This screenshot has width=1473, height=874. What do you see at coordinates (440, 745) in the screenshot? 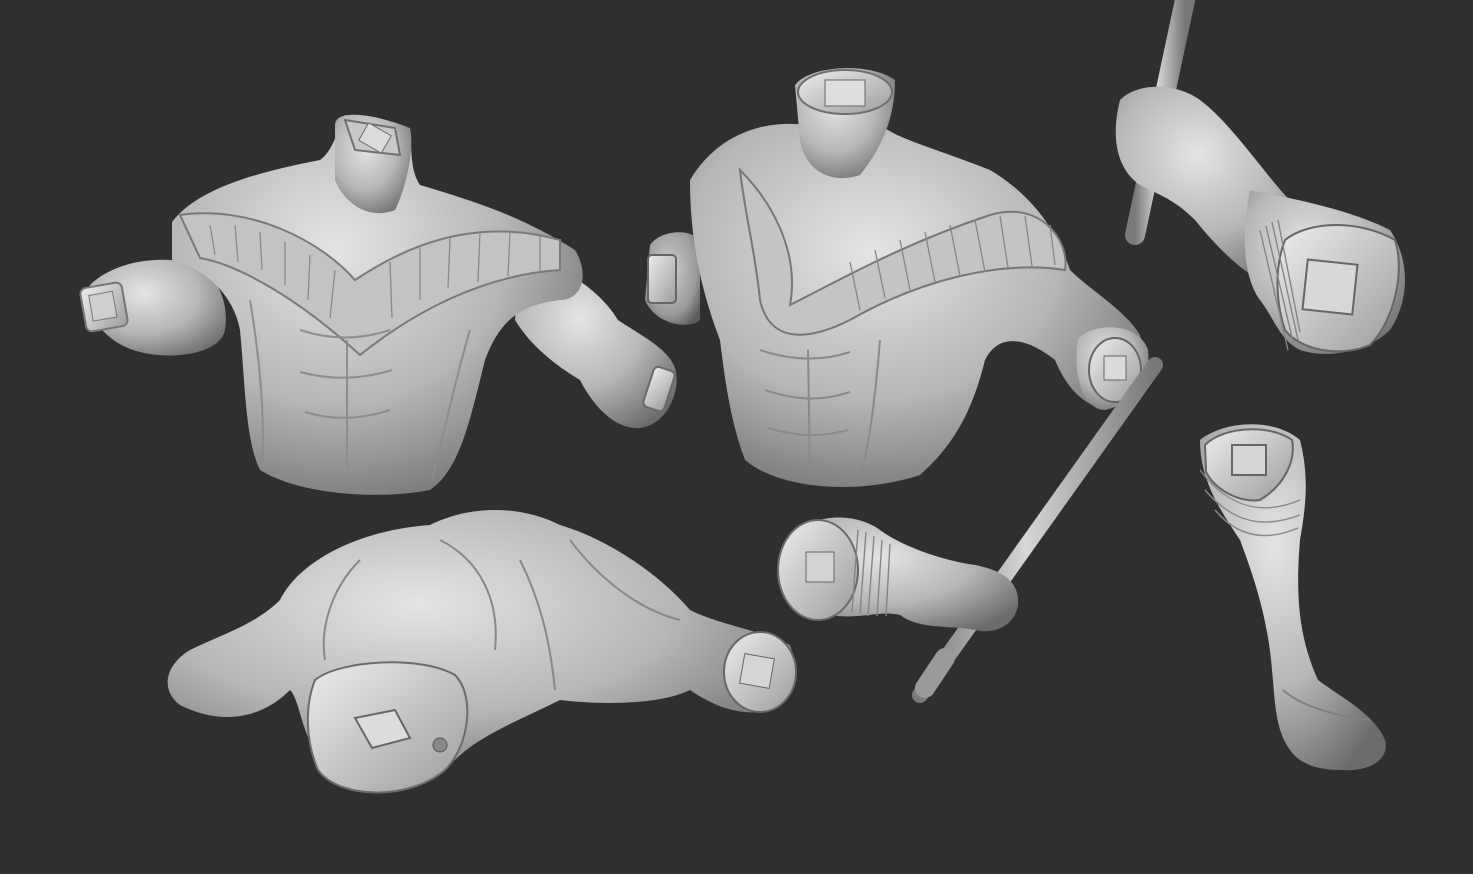
I see `base-pin-hole` at bounding box center [440, 745].